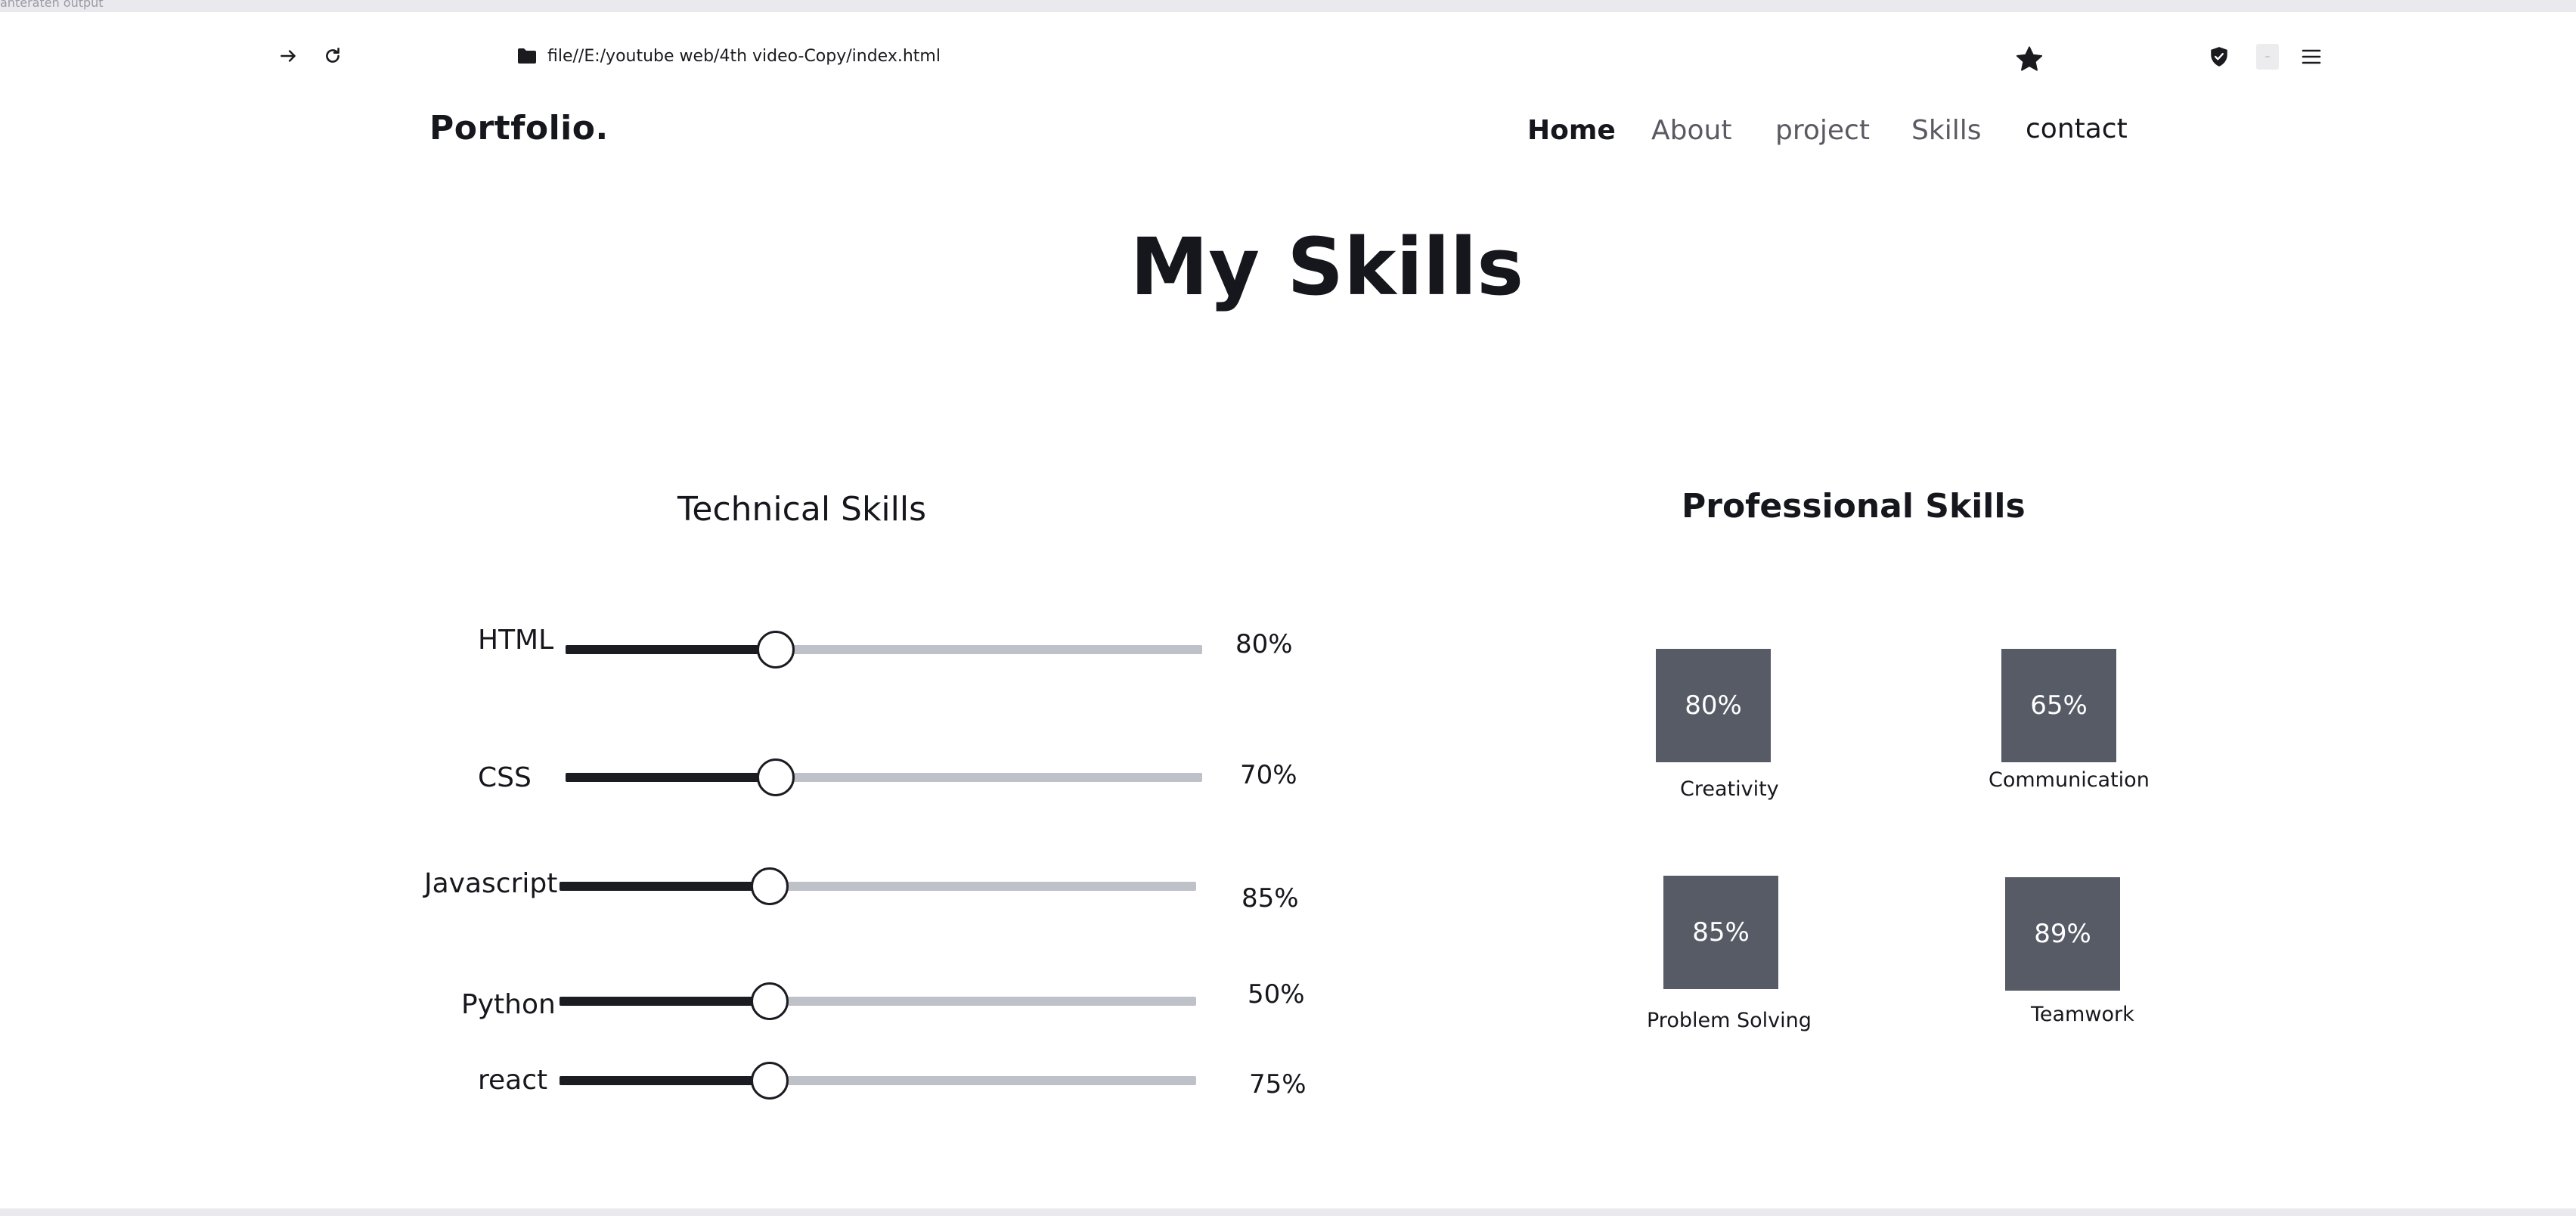 Image resolution: width=2576 pixels, height=1216 pixels. Describe the element at coordinates (516, 640) in the screenshot. I see `skill-label-html: HTML` at that location.